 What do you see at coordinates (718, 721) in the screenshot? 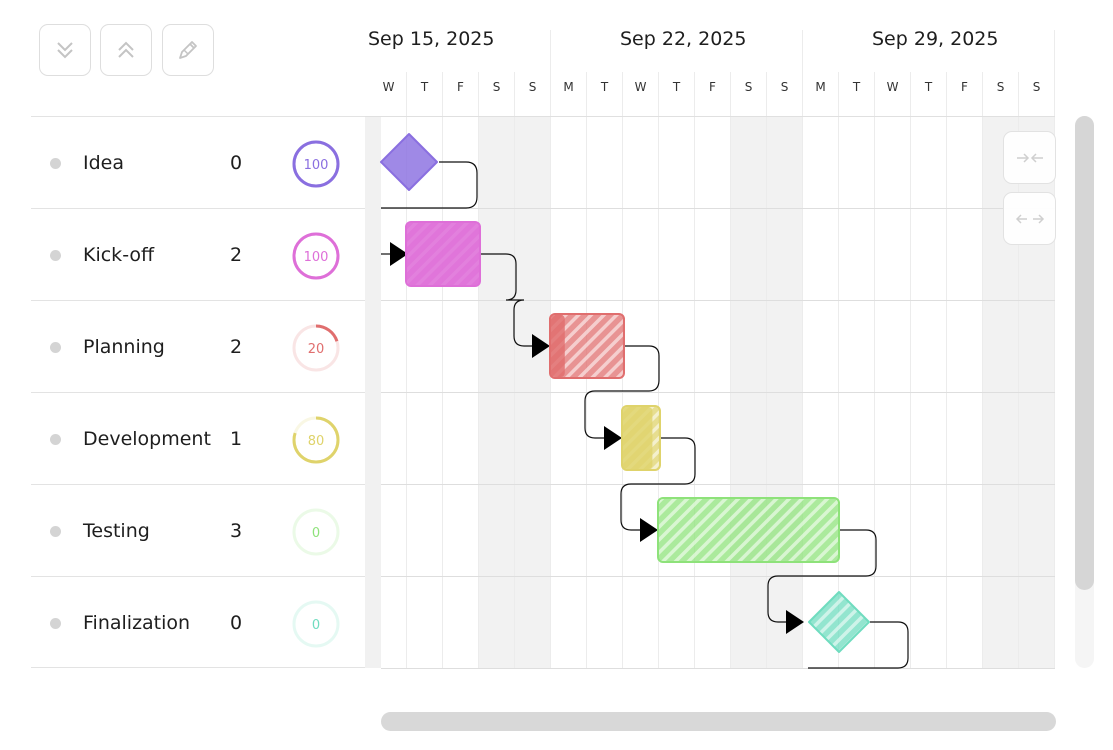
I see `horizontal-scrollbar` at bounding box center [718, 721].